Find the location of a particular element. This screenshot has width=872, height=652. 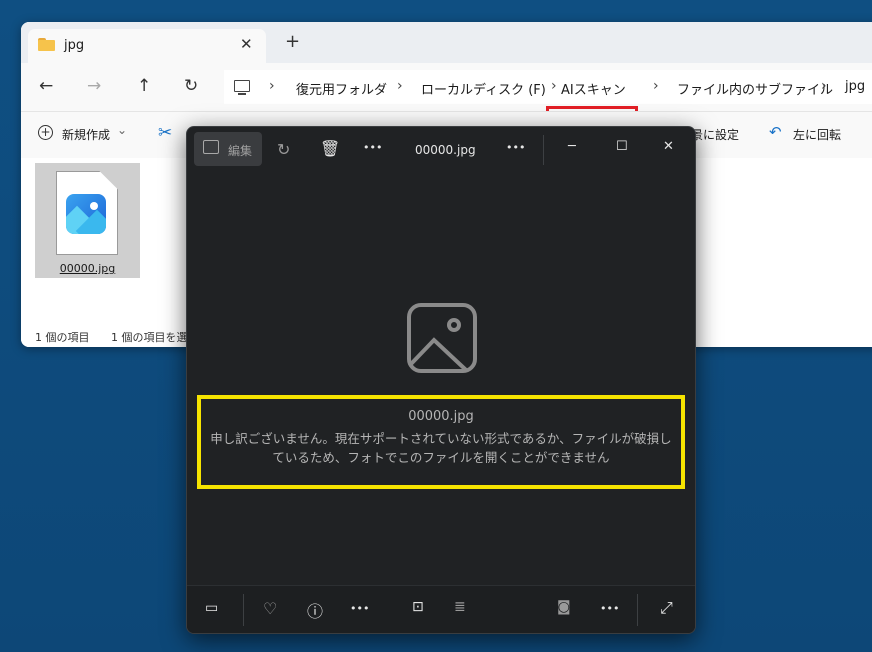

tab-bar: jpg ✕ + is located at coordinates (446, 42).